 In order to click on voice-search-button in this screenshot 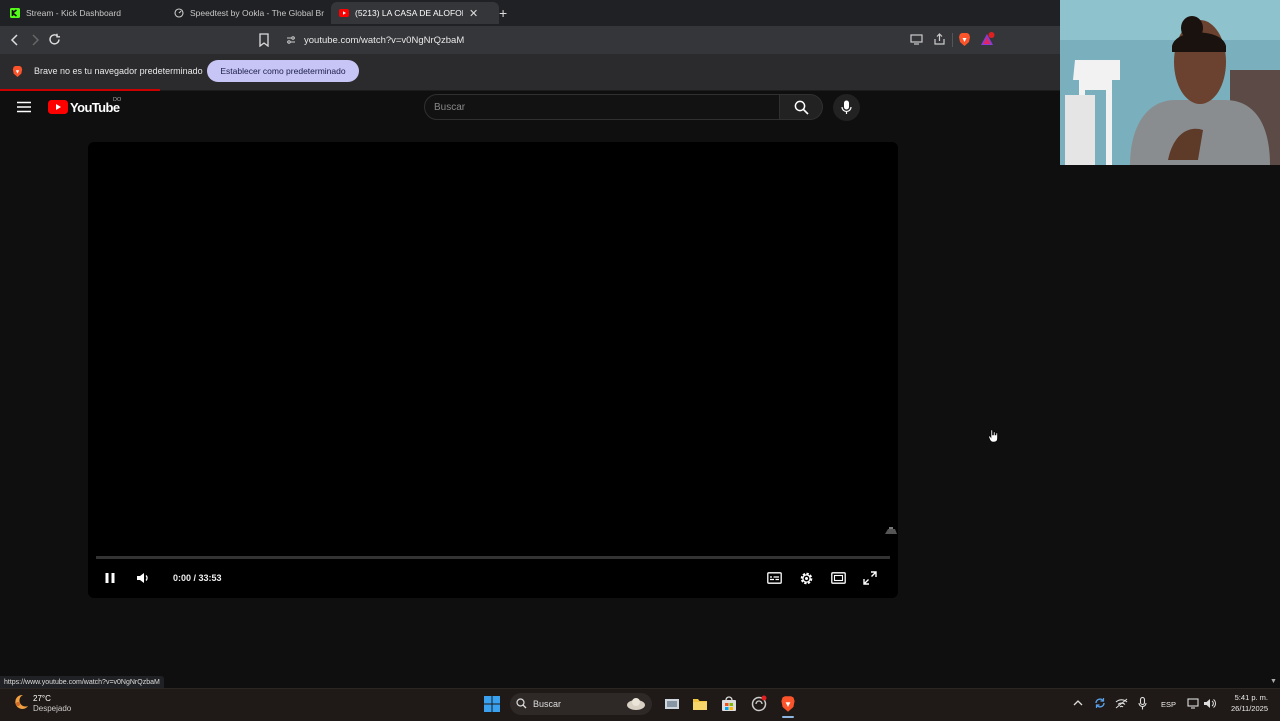, I will do `click(846, 107)`.